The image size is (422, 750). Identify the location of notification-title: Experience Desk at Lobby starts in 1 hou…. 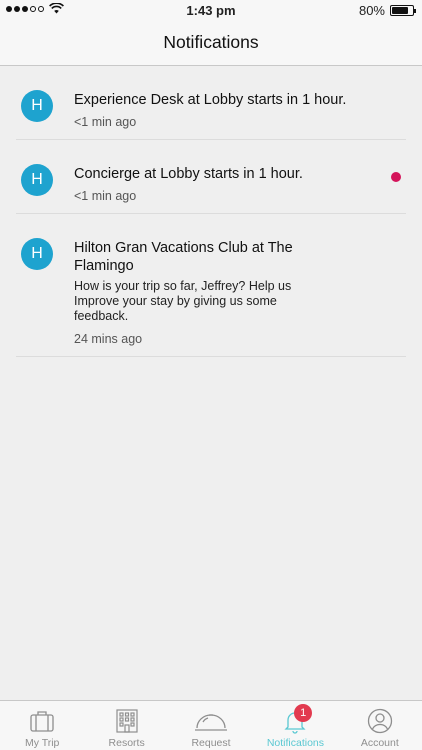
(210, 100).